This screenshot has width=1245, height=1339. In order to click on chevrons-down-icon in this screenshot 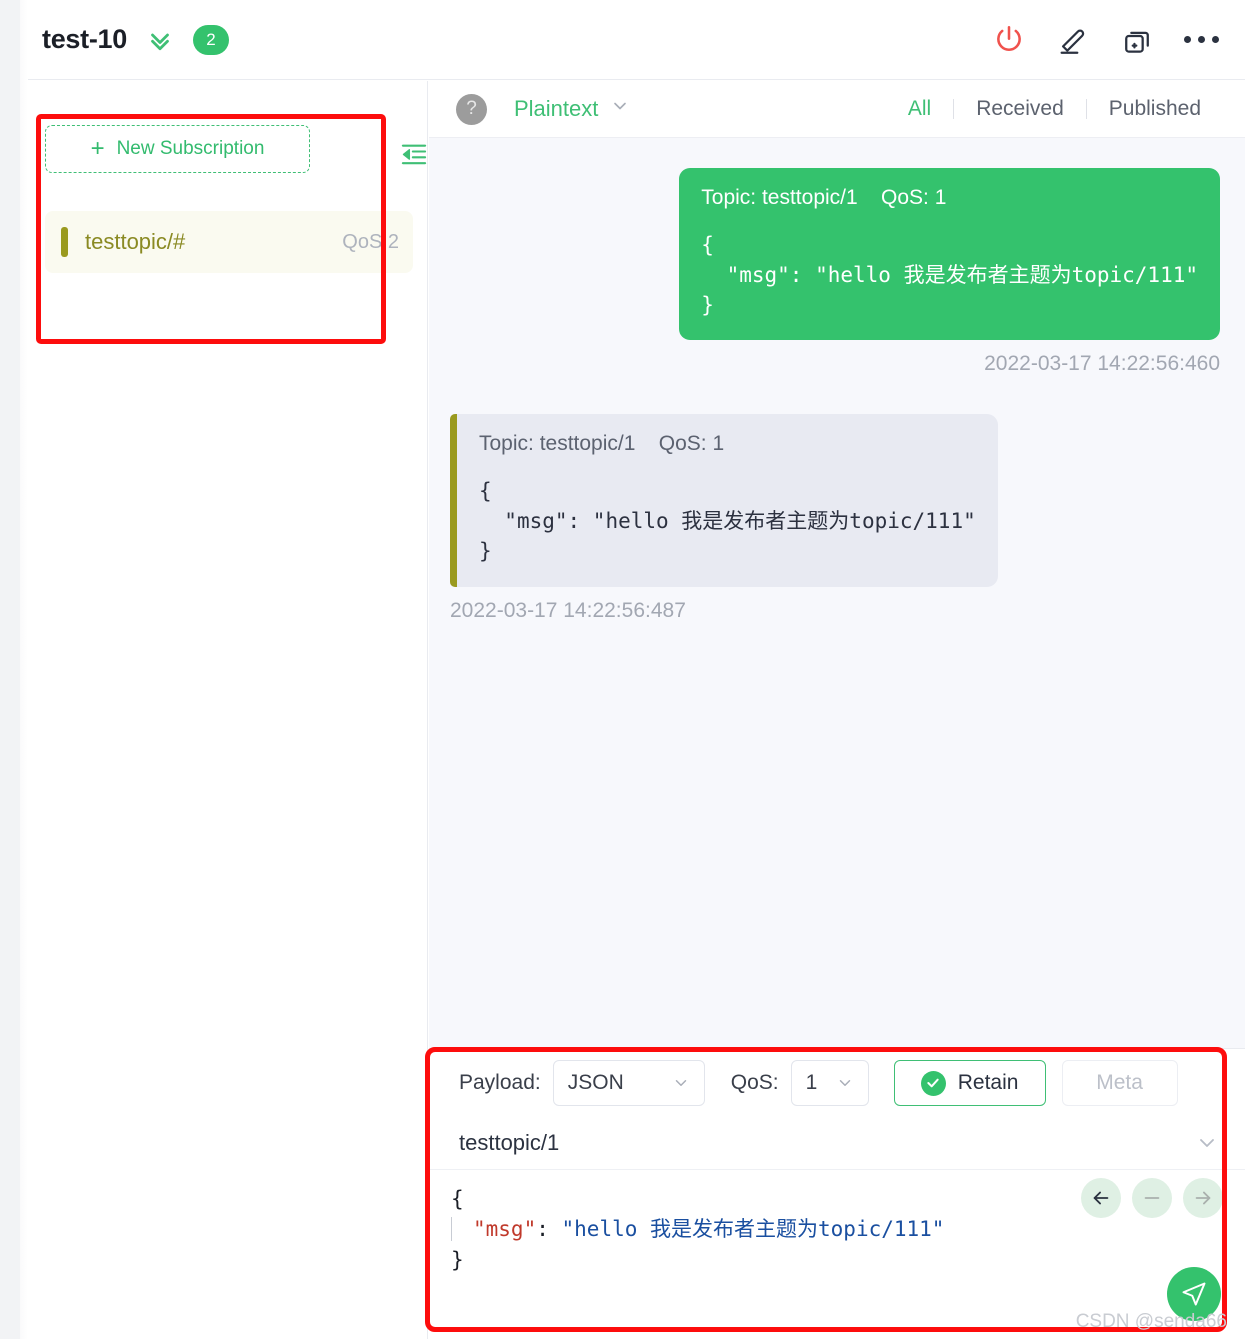, I will do `click(160, 40)`.